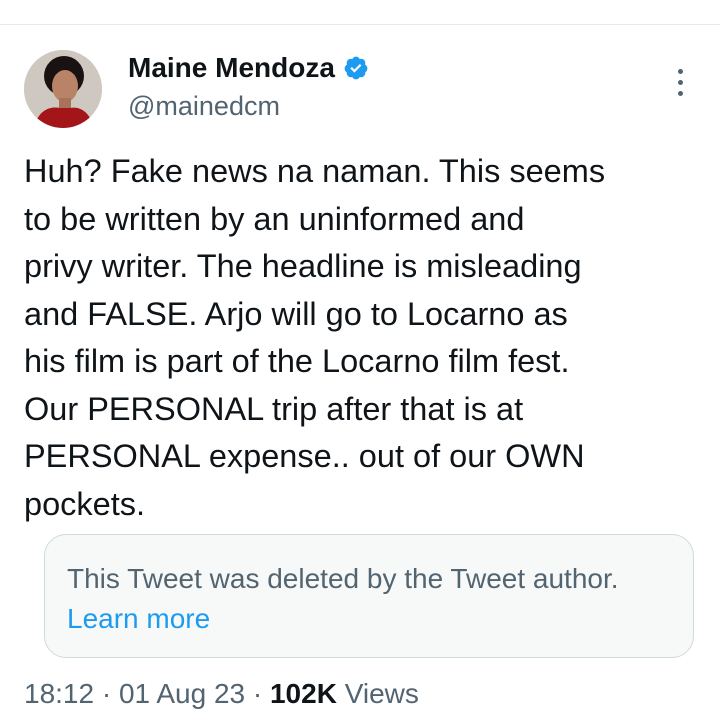 This screenshot has width=720, height=728. What do you see at coordinates (138, 618) in the screenshot?
I see `learn-more-link: Learn more` at bounding box center [138, 618].